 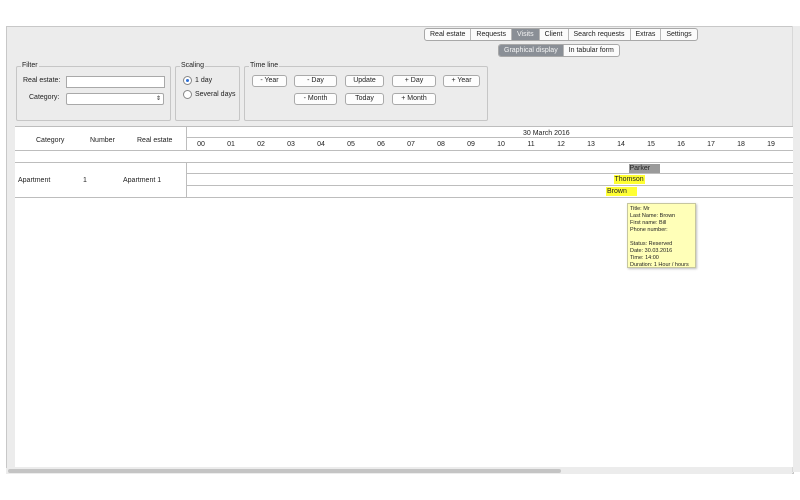 I want to click on hour-tick-label: 07, so click(x=411, y=144).